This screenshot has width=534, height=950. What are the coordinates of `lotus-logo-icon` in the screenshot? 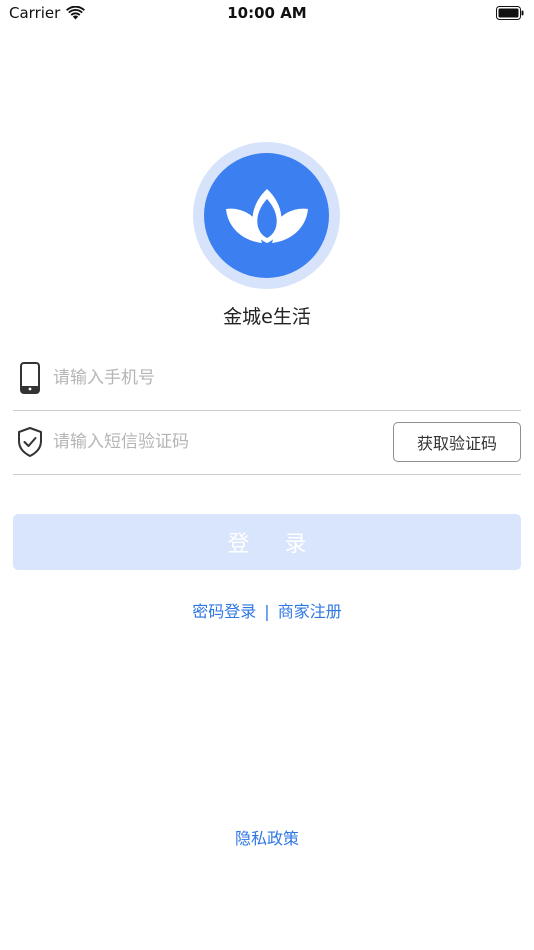 It's located at (266, 215).